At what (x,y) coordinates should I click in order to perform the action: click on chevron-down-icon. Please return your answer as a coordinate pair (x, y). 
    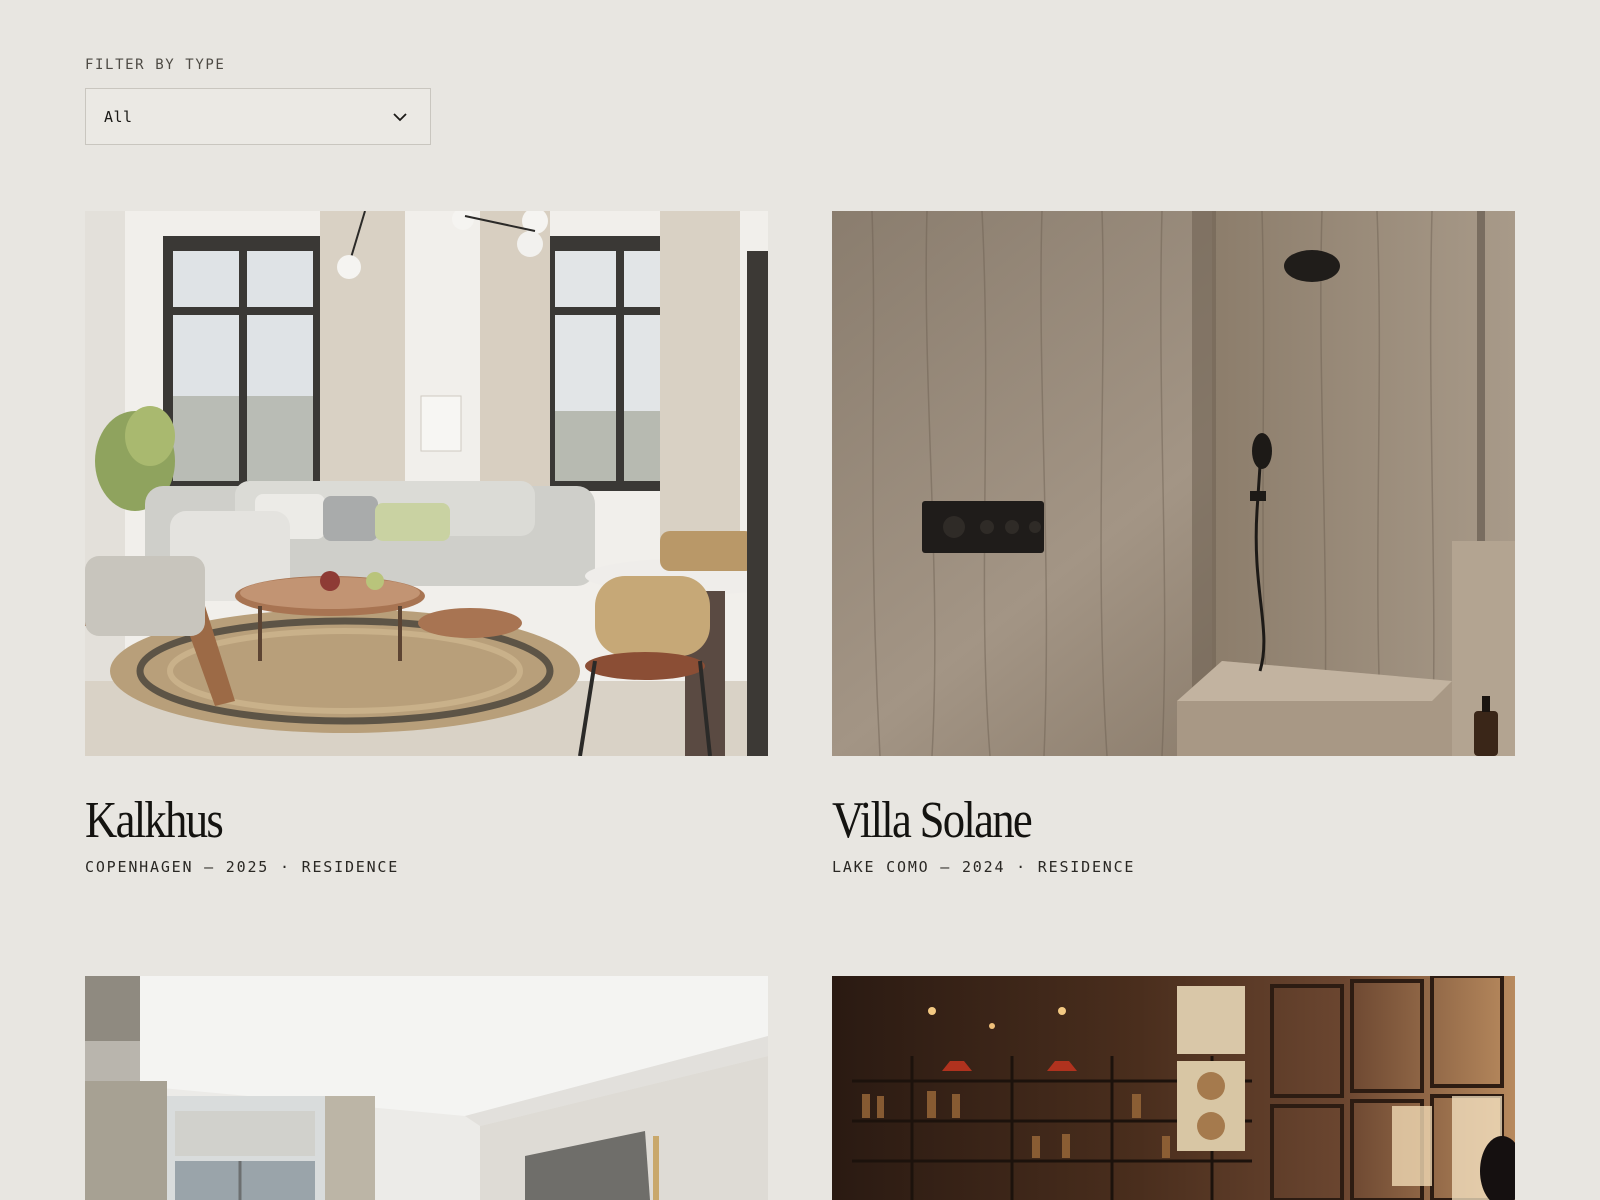
    Looking at the image, I should click on (400, 117).